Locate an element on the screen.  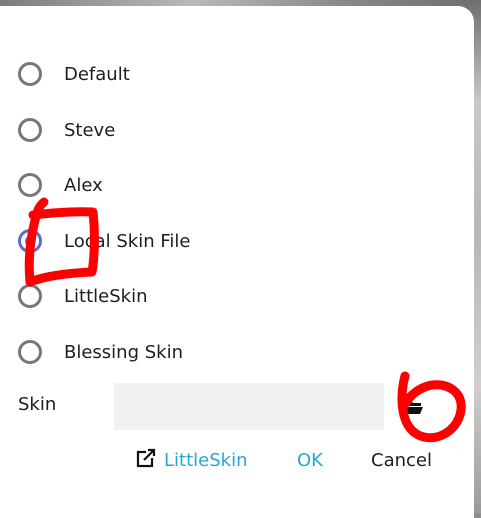
radio-option-default: Default is located at coordinates (74, 74).